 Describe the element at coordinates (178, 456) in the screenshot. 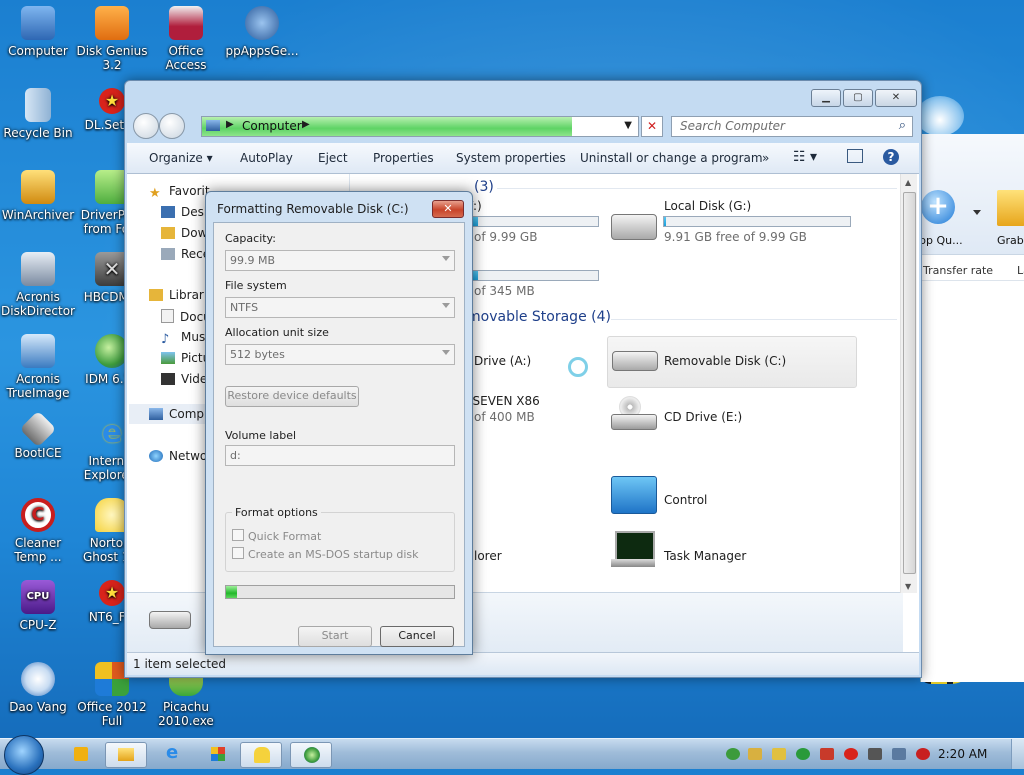

I see `nav-item-network: Netwo` at that location.